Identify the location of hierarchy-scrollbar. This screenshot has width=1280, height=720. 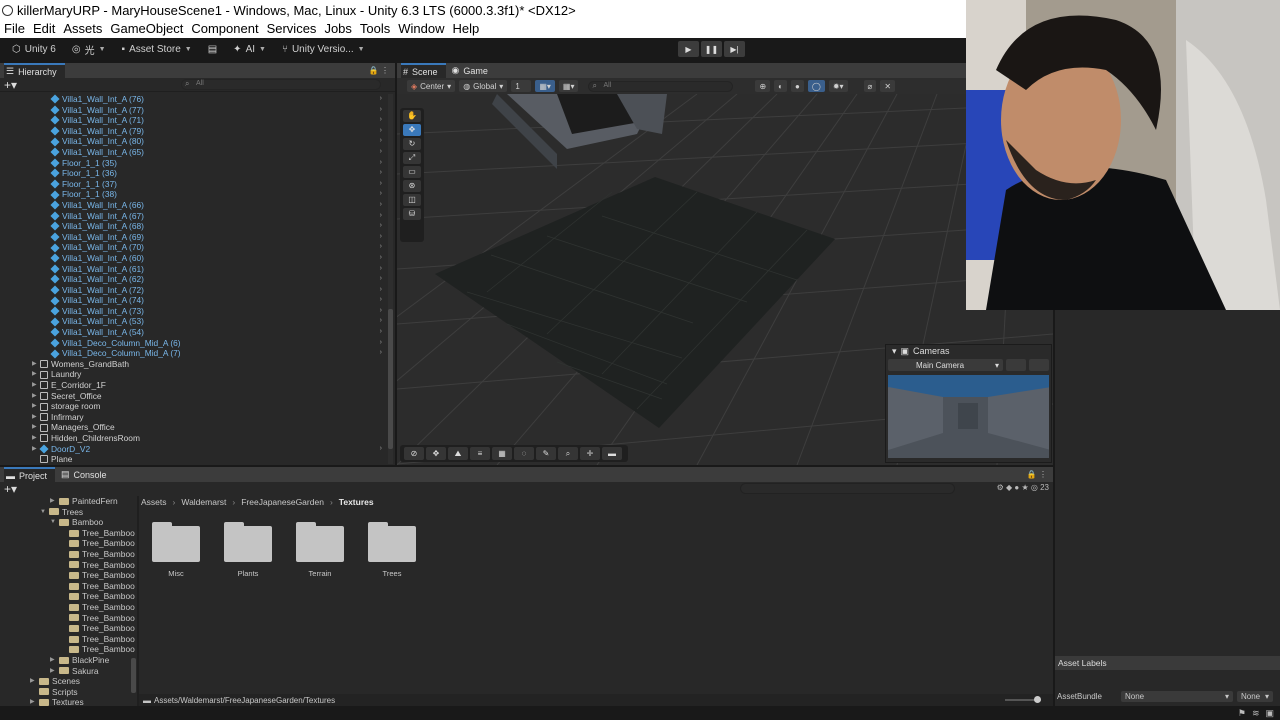
(390, 279).